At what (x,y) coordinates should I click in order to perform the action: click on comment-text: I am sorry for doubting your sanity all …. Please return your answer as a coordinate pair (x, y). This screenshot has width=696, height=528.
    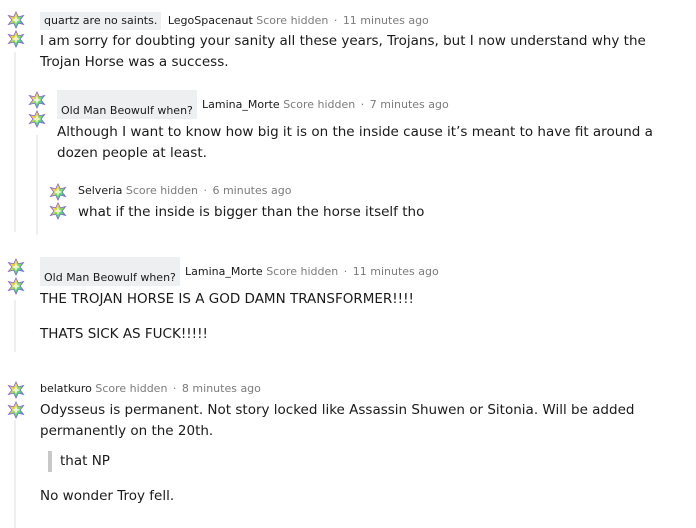
    Looking at the image, I should click on (343, 51).